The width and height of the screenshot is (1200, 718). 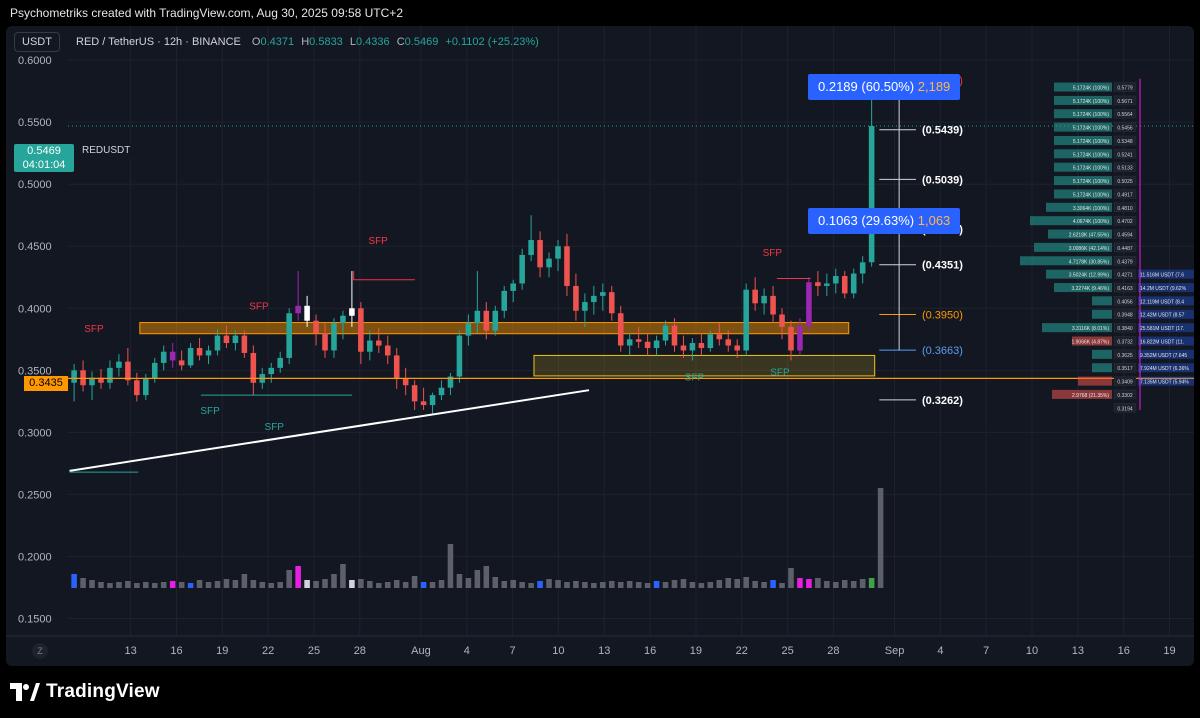 What do you see at coordinates (1125, 369) in the screenshot?
I see `book-price-label: 0.3517` at bounding box center [1125, 369].